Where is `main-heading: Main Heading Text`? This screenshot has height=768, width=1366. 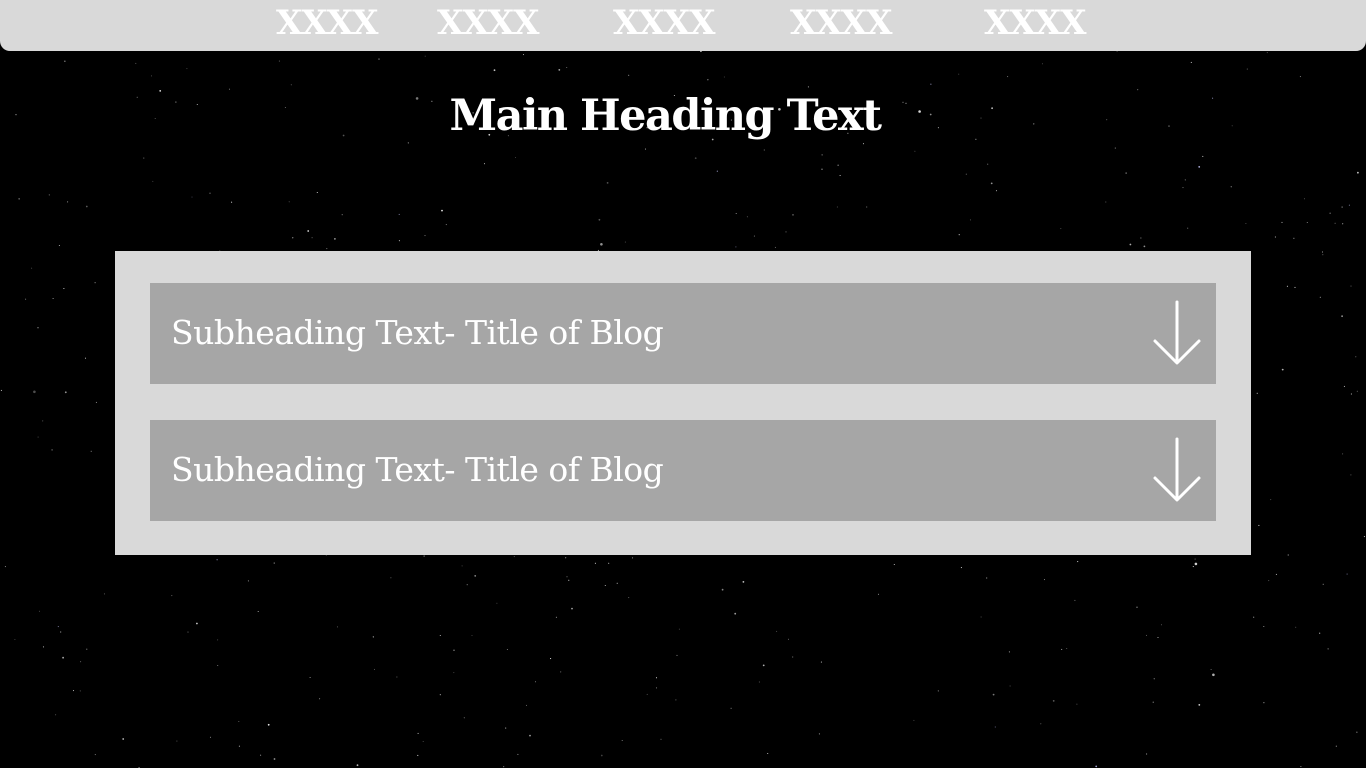 main-heading: Main Heading Text is located at coordinates (666, 116).